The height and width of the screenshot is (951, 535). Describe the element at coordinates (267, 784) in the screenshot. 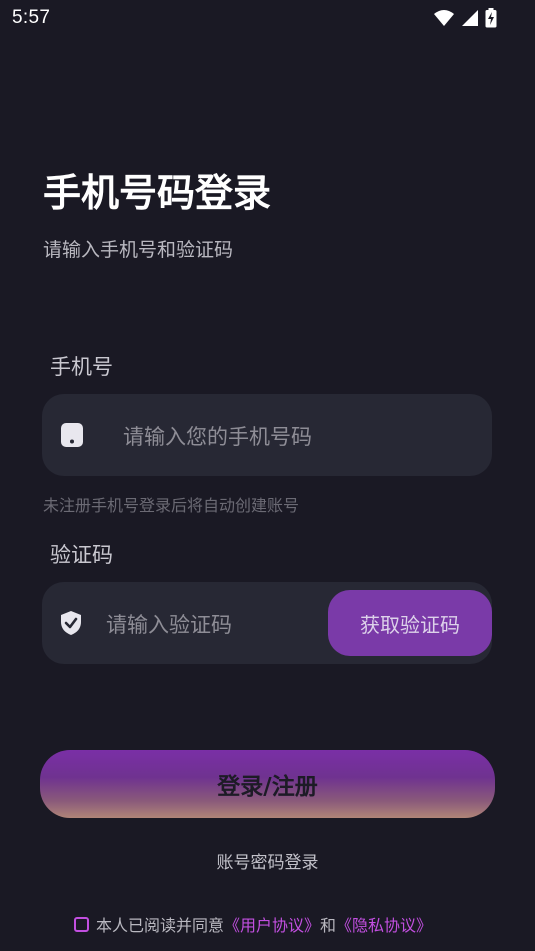

I see `login-register-button: 登录/注册` at that location.